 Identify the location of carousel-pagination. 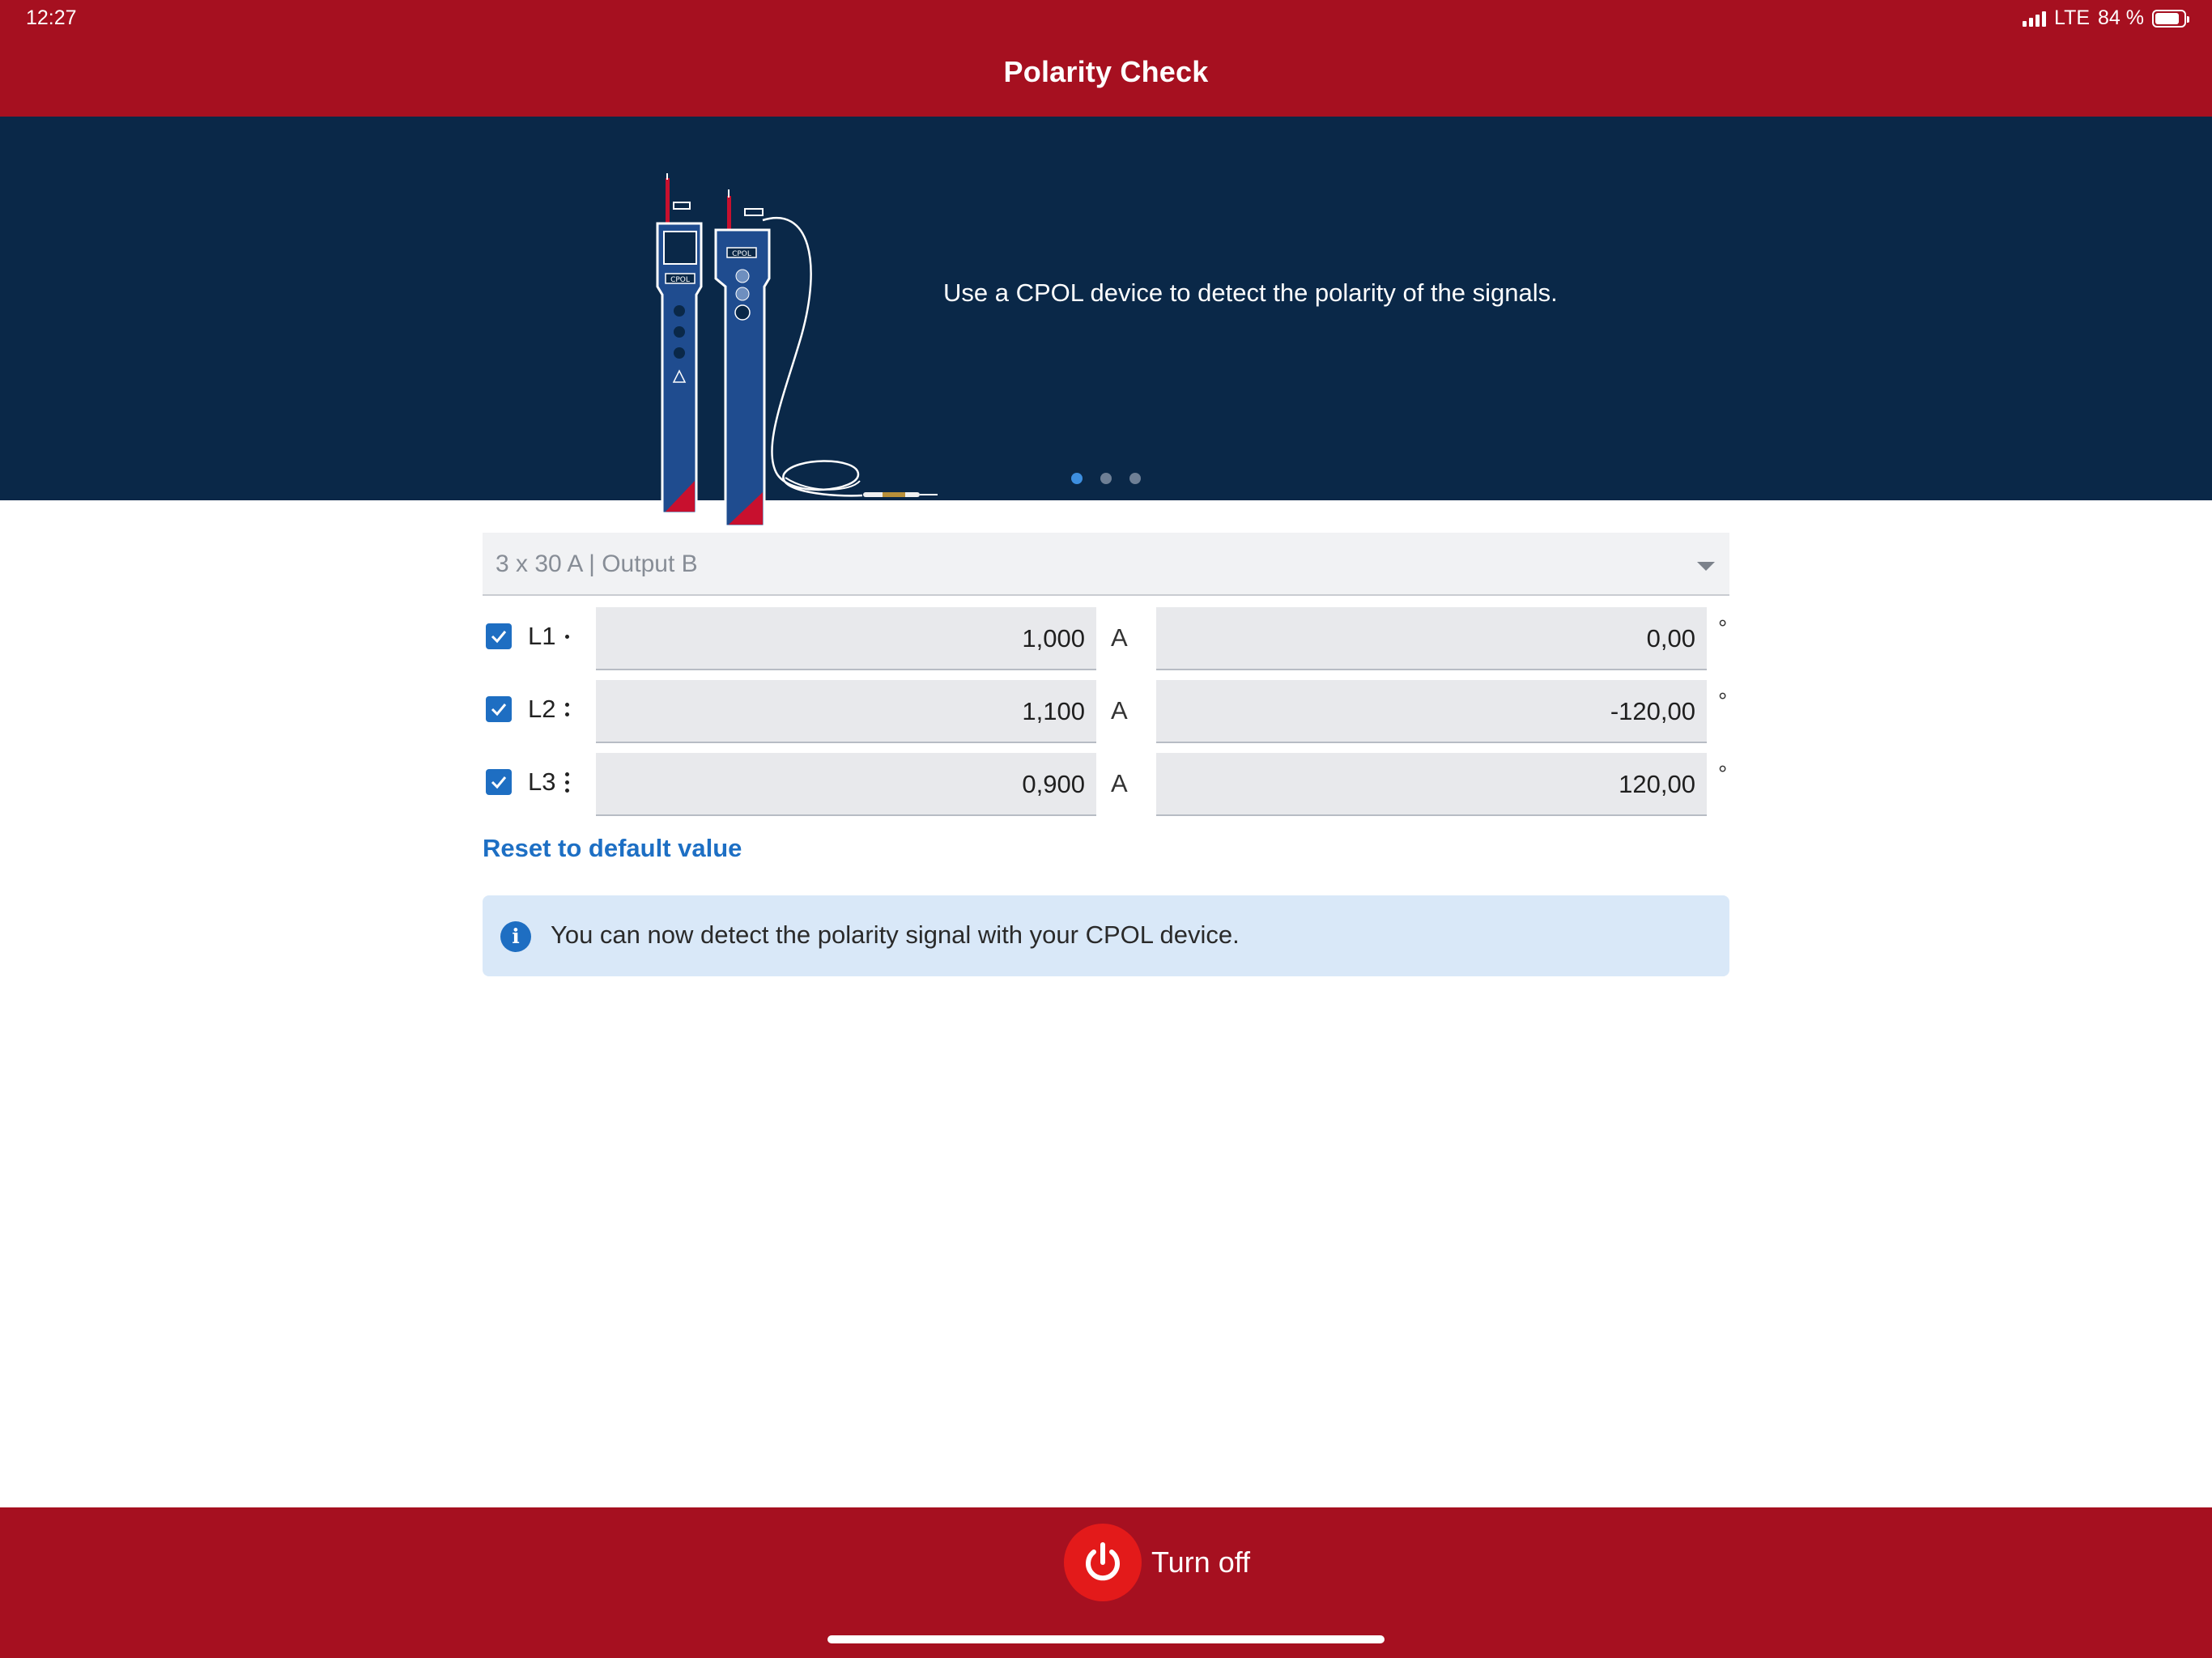
(1106, 478).